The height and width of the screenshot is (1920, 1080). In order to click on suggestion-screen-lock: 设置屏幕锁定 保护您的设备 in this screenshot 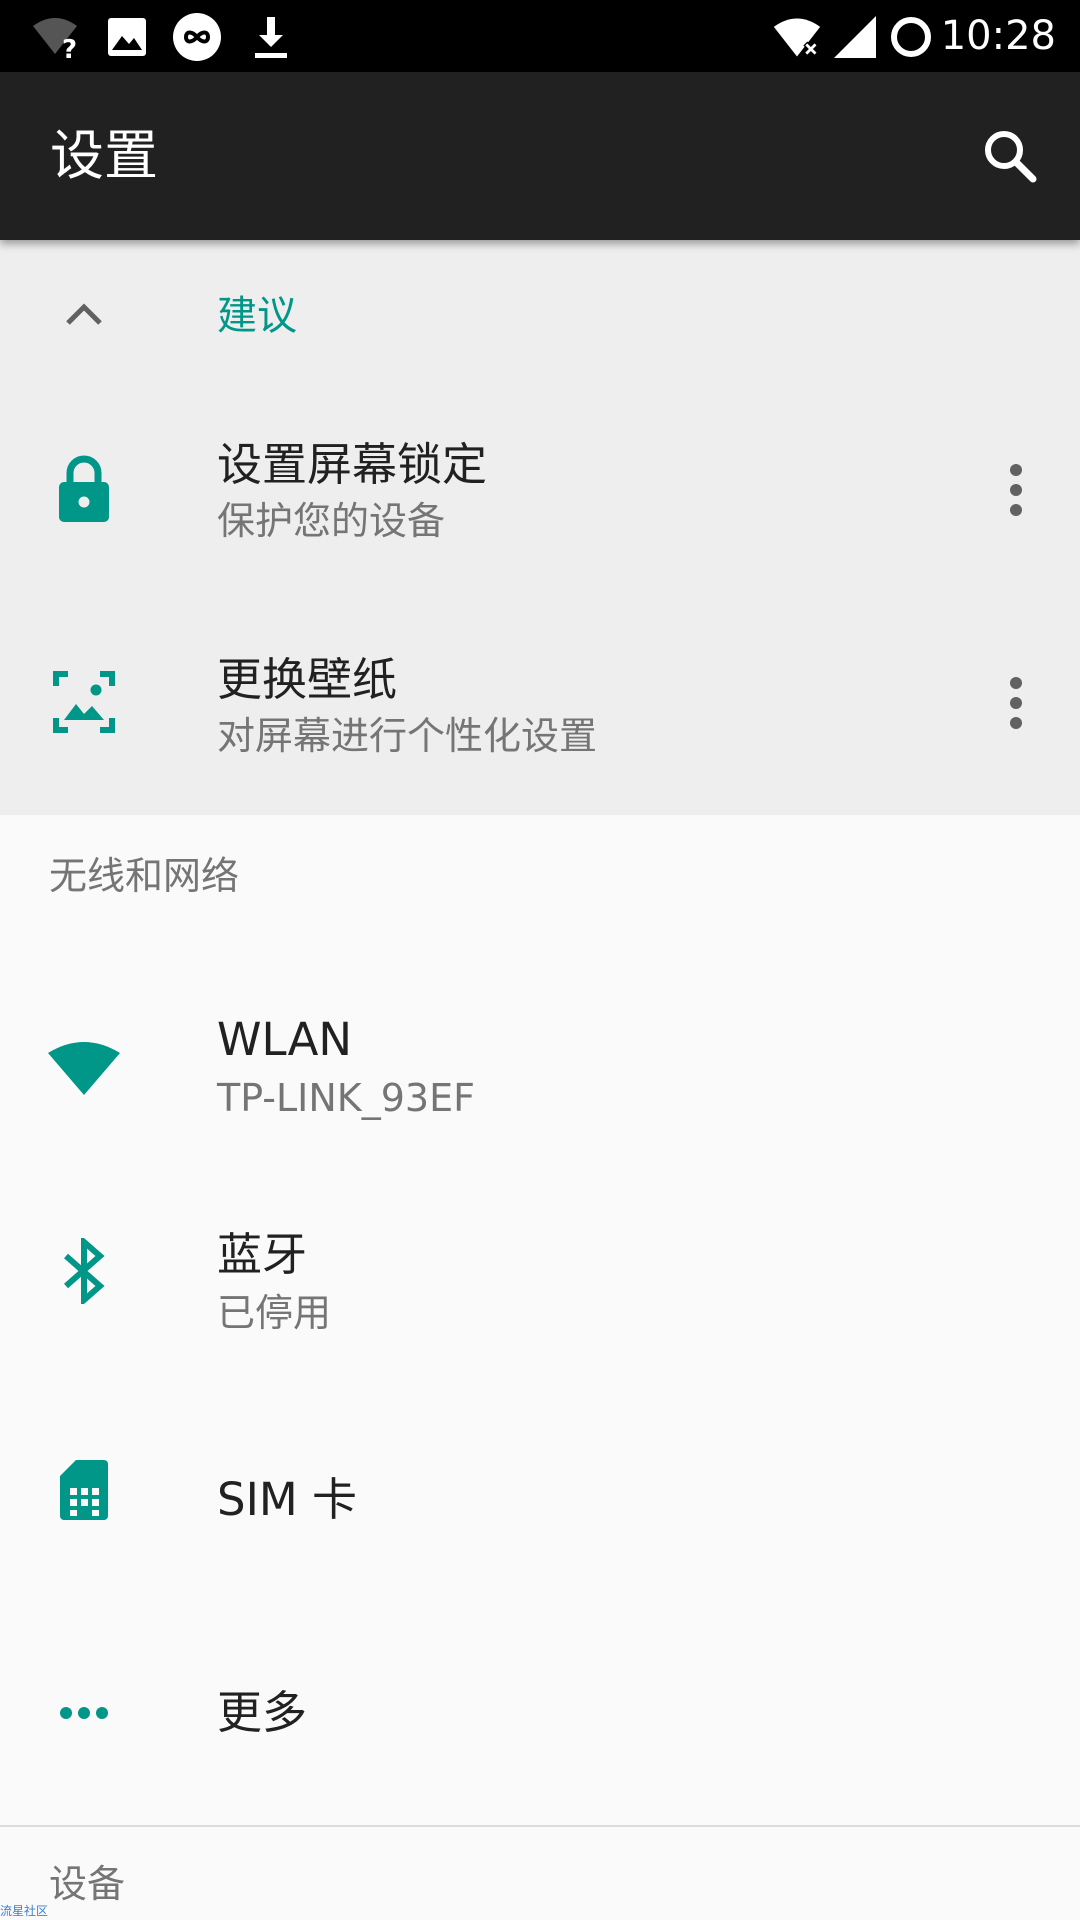, I will do `click(540, 502)`.